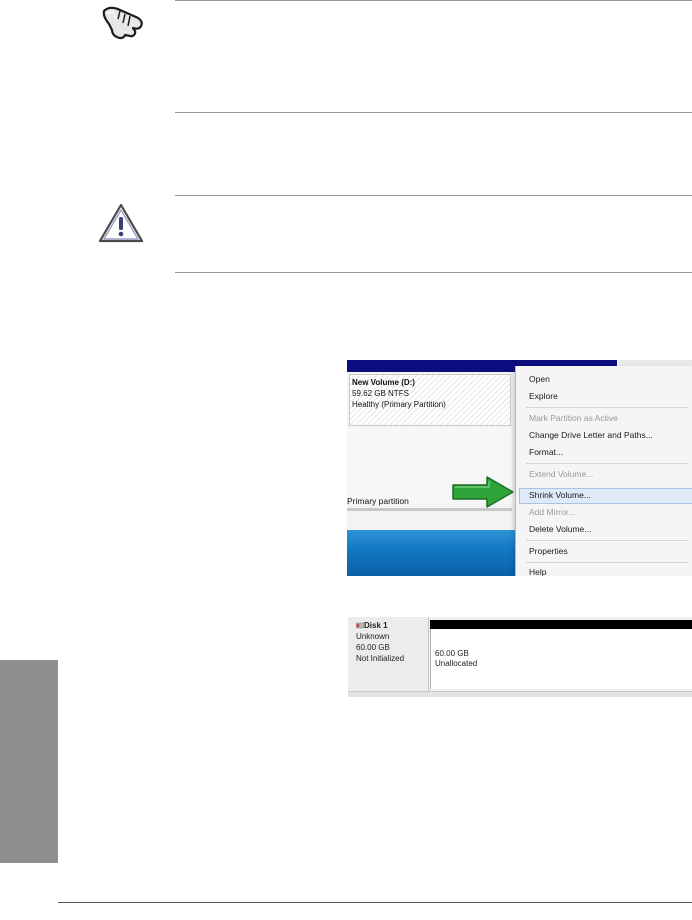 The image size is (692, 920). Describe the element at coordinates (383, 382) in the screenshot. I see `volume-name: New Volume (D:)` at that location.